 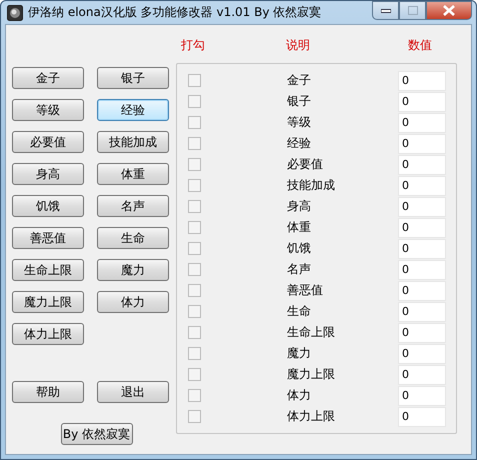 I want to click on stat-label: 生命上限, so click(x=311, y=332).